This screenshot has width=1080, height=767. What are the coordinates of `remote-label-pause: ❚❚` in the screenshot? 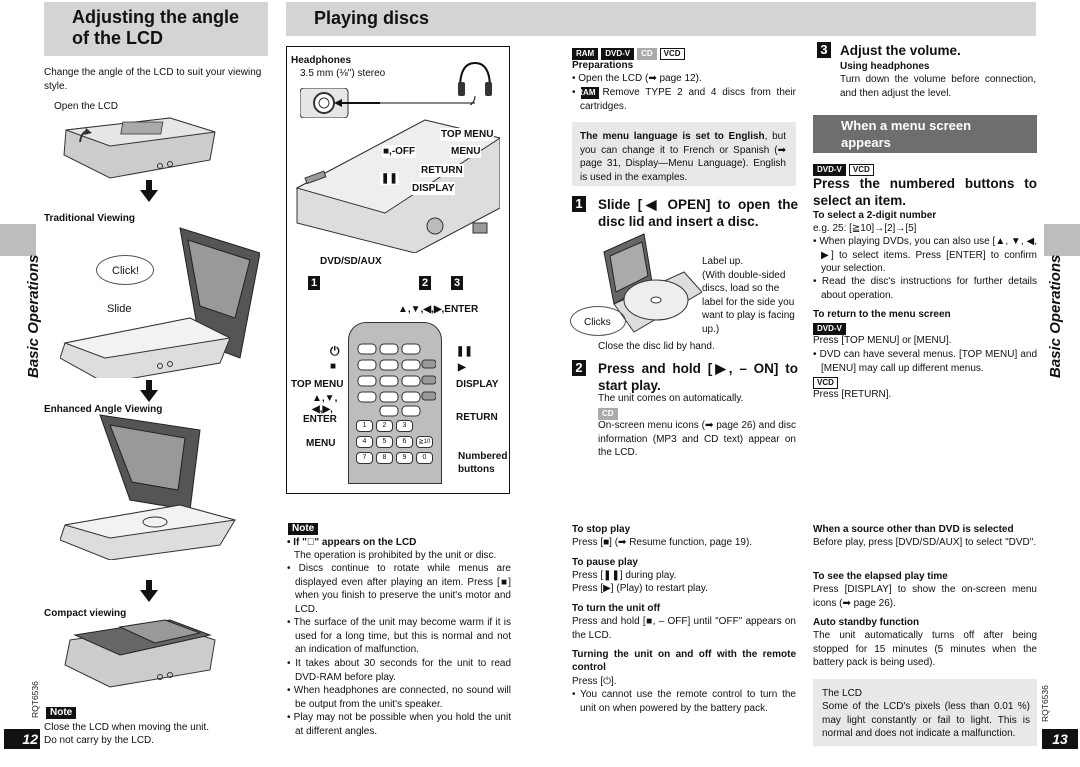 It's located at (464, 351).